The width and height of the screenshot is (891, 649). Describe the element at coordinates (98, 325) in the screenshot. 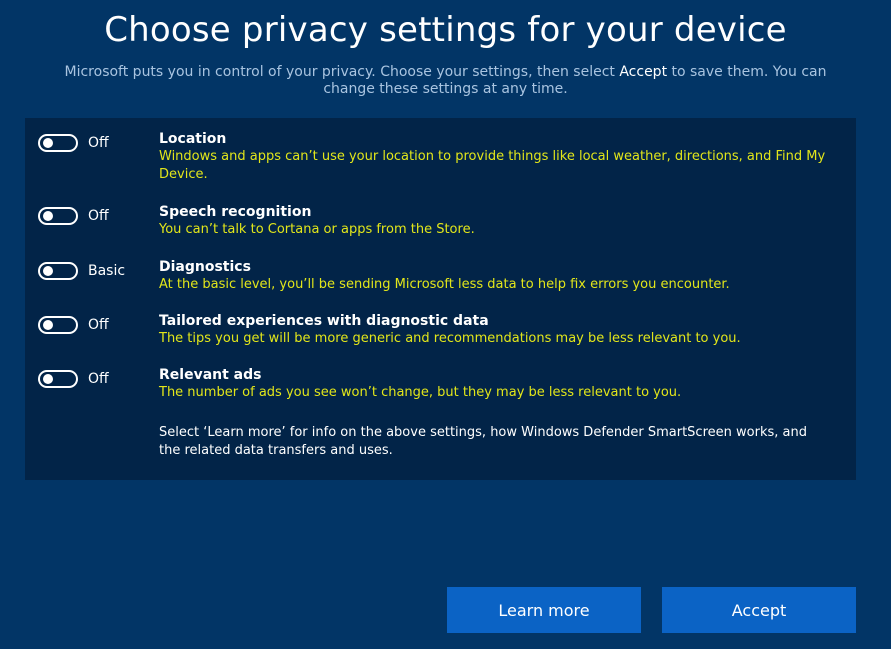

I see `tailored-state: Off` at that location.